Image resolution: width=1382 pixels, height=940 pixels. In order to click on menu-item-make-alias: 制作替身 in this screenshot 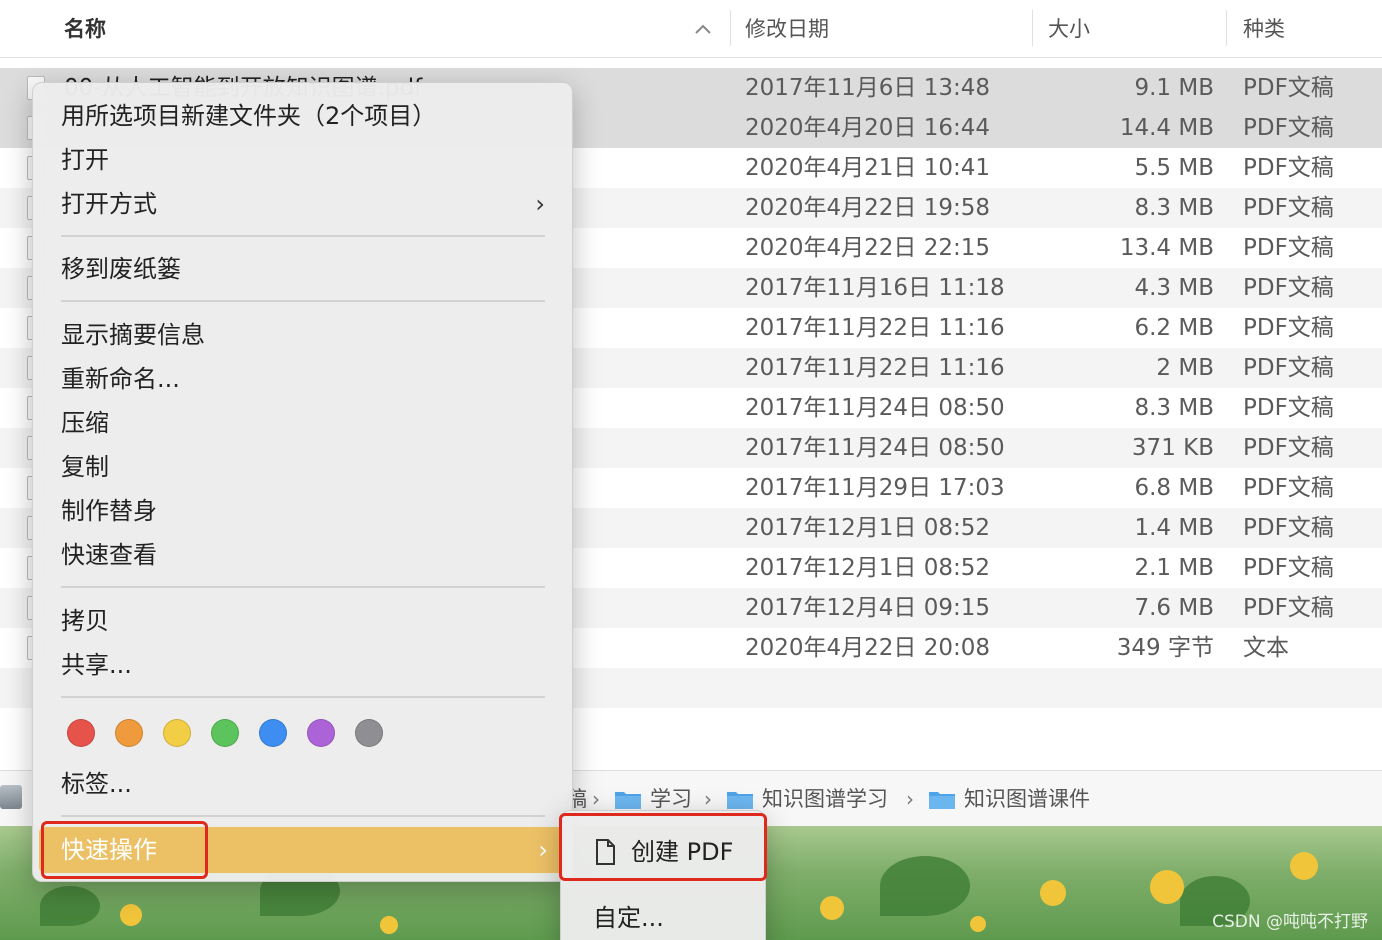, I will do `click(109, 511)`.